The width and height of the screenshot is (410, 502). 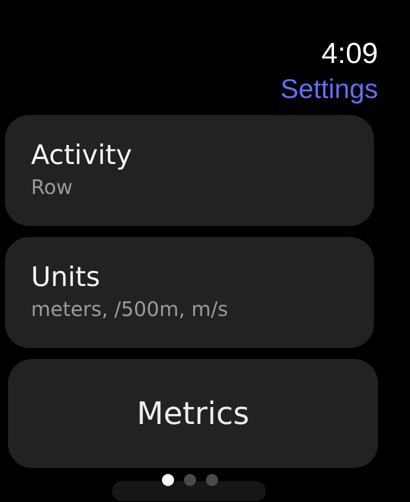 What do you see at coordinates (350, 54) in the screenshot?
I see `clock-time: 4:09` at bounding box center [350, 54].